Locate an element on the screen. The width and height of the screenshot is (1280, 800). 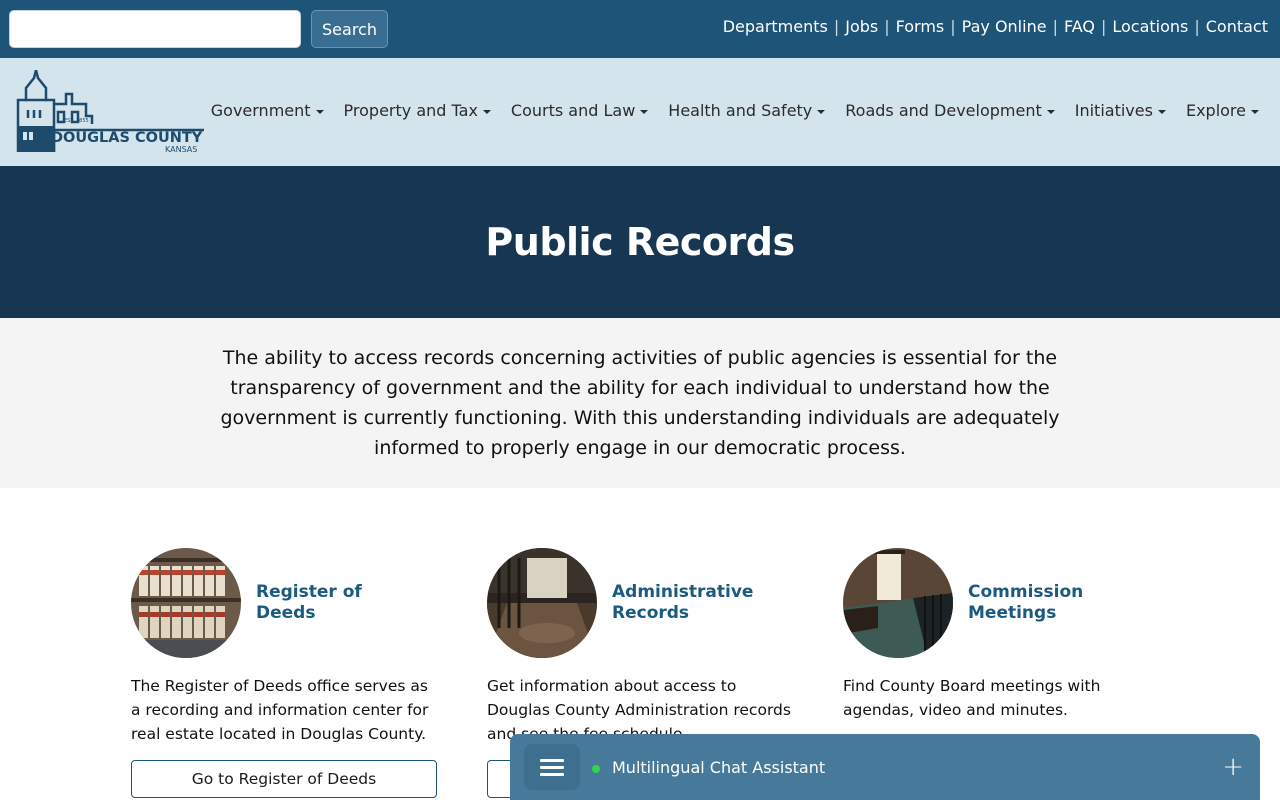
card-header: Register of Deeds is located at coordinates (291, 603).